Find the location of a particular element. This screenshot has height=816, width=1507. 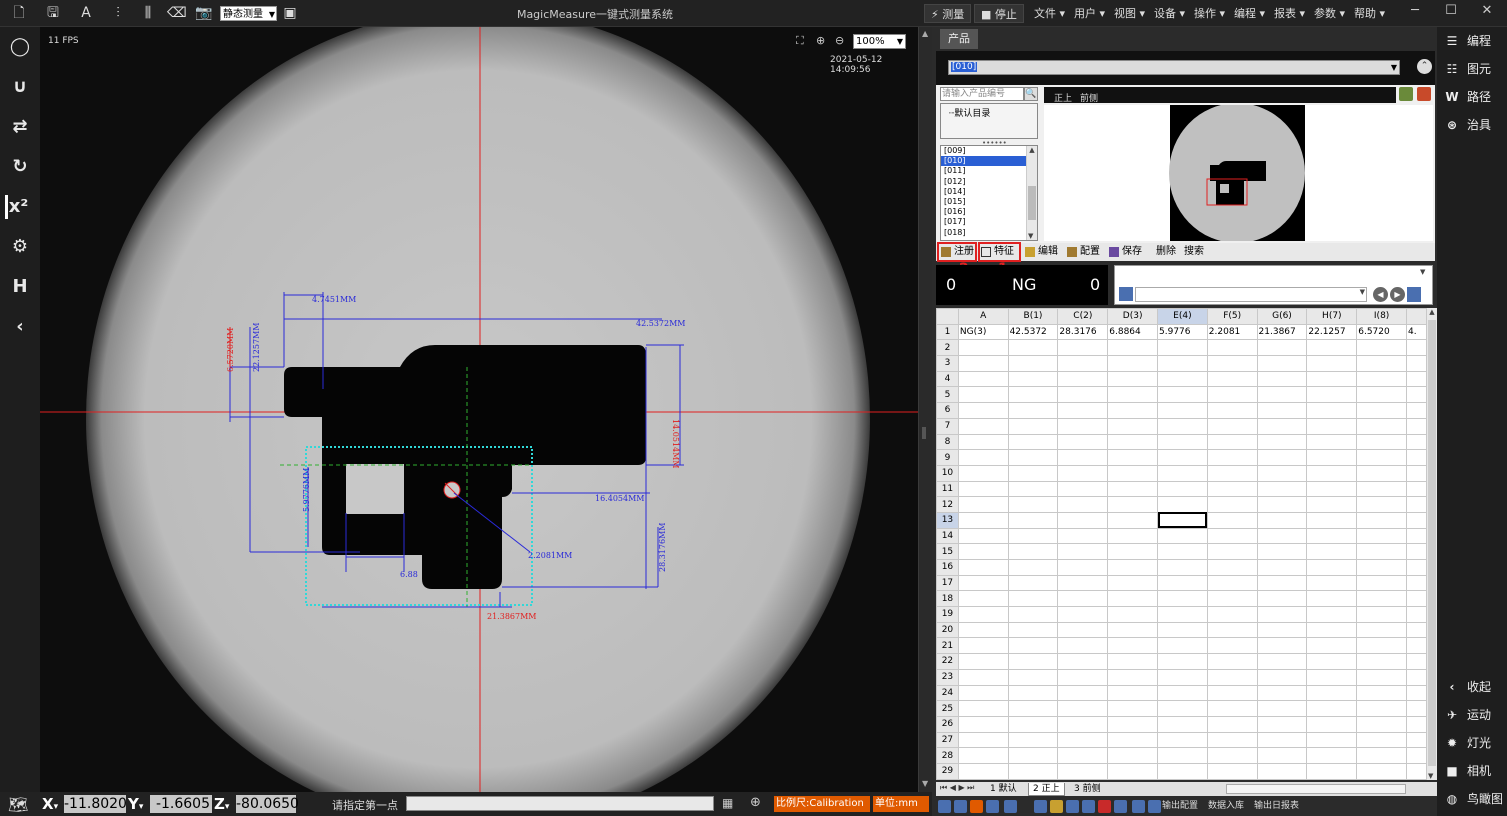

scroll-down-icon: ▼ is located at coordinates (1030, 236).